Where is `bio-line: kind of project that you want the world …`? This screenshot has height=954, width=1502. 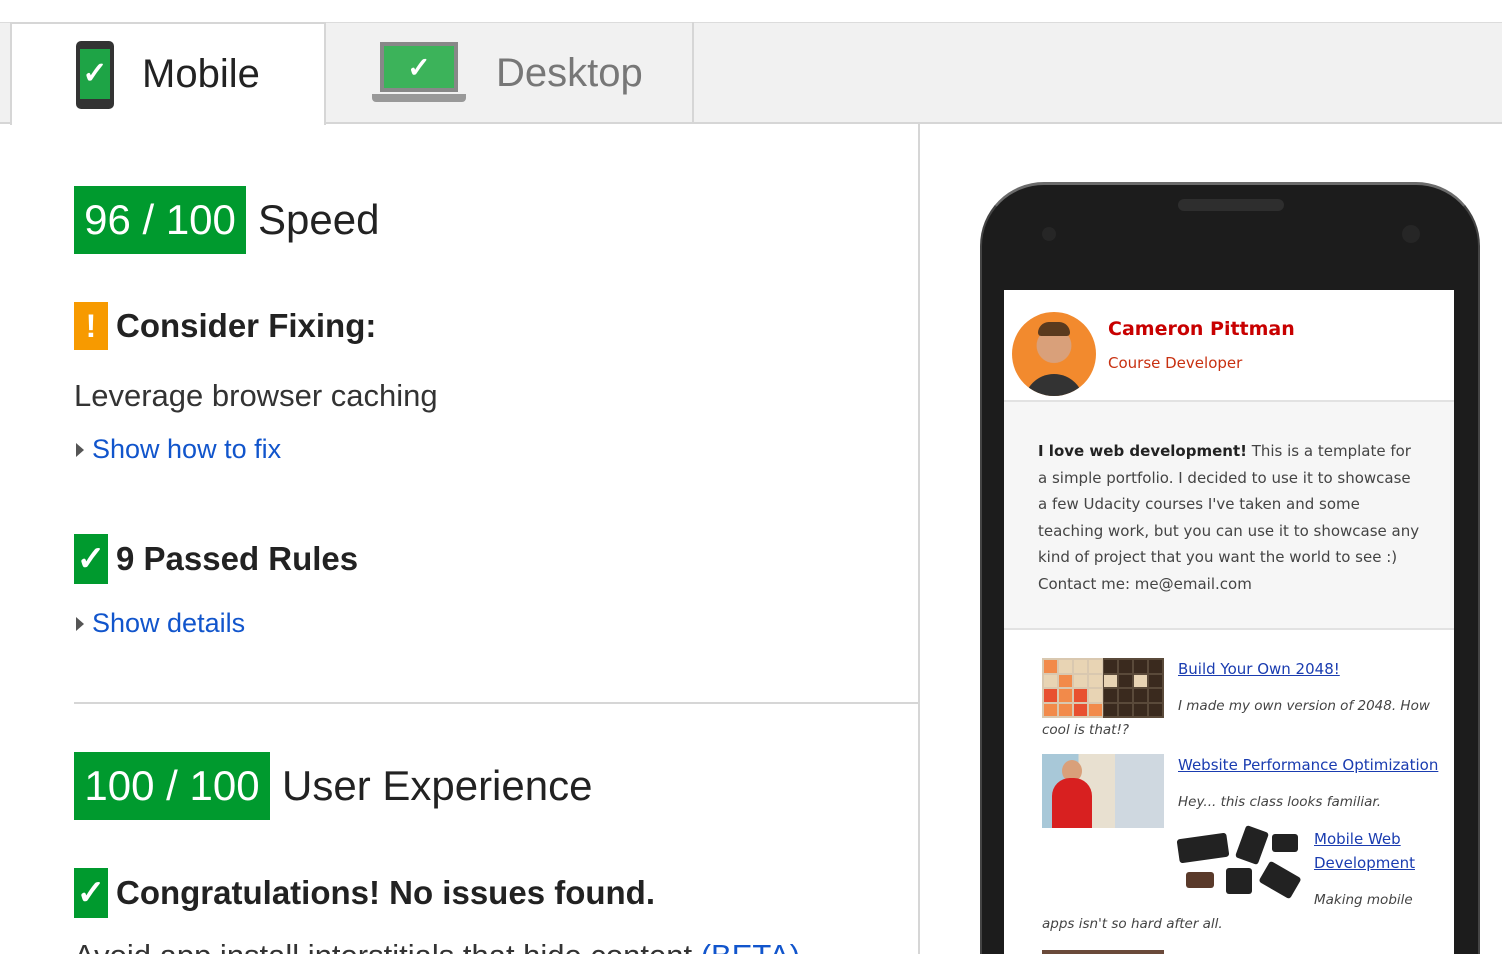 bio-line: kind of project that you want the world … is located at coordinates (1218, 557).